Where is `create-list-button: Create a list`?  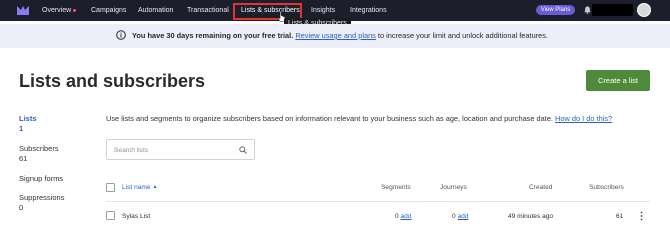
create-list-button: Create a list is located at coordinates (618, 80).